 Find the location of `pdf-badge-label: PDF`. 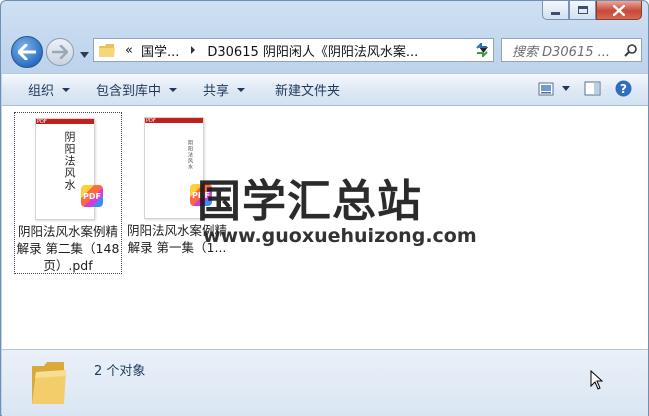

pdf-badge-label: PDF is located at coordinates (92, 196).